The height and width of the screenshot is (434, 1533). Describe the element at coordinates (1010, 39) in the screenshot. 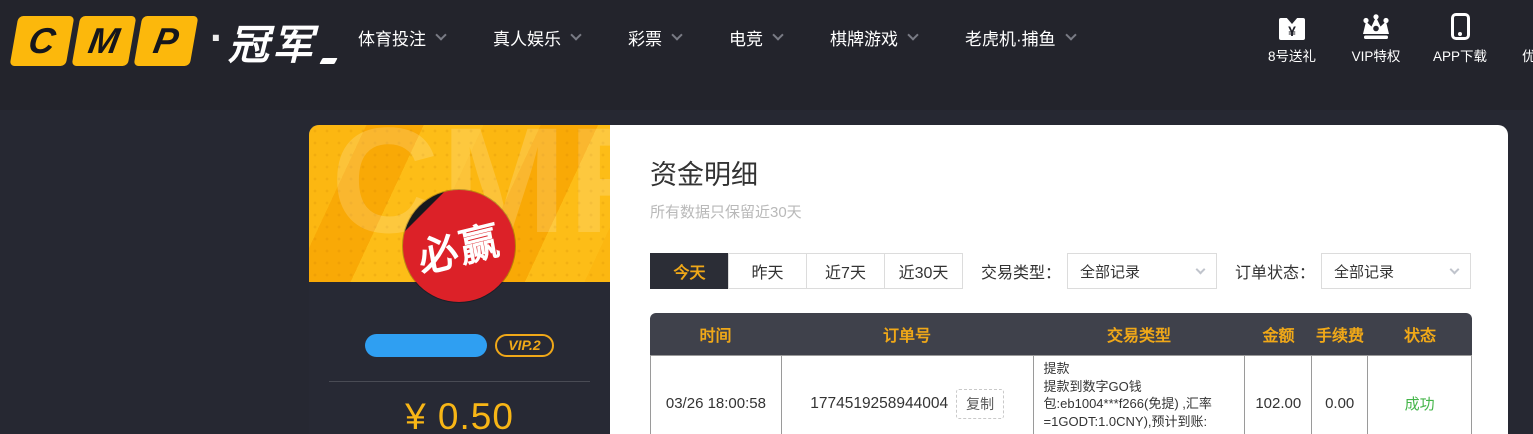

I see `menu-item-label: 老虎机·捕鱼` at that location.